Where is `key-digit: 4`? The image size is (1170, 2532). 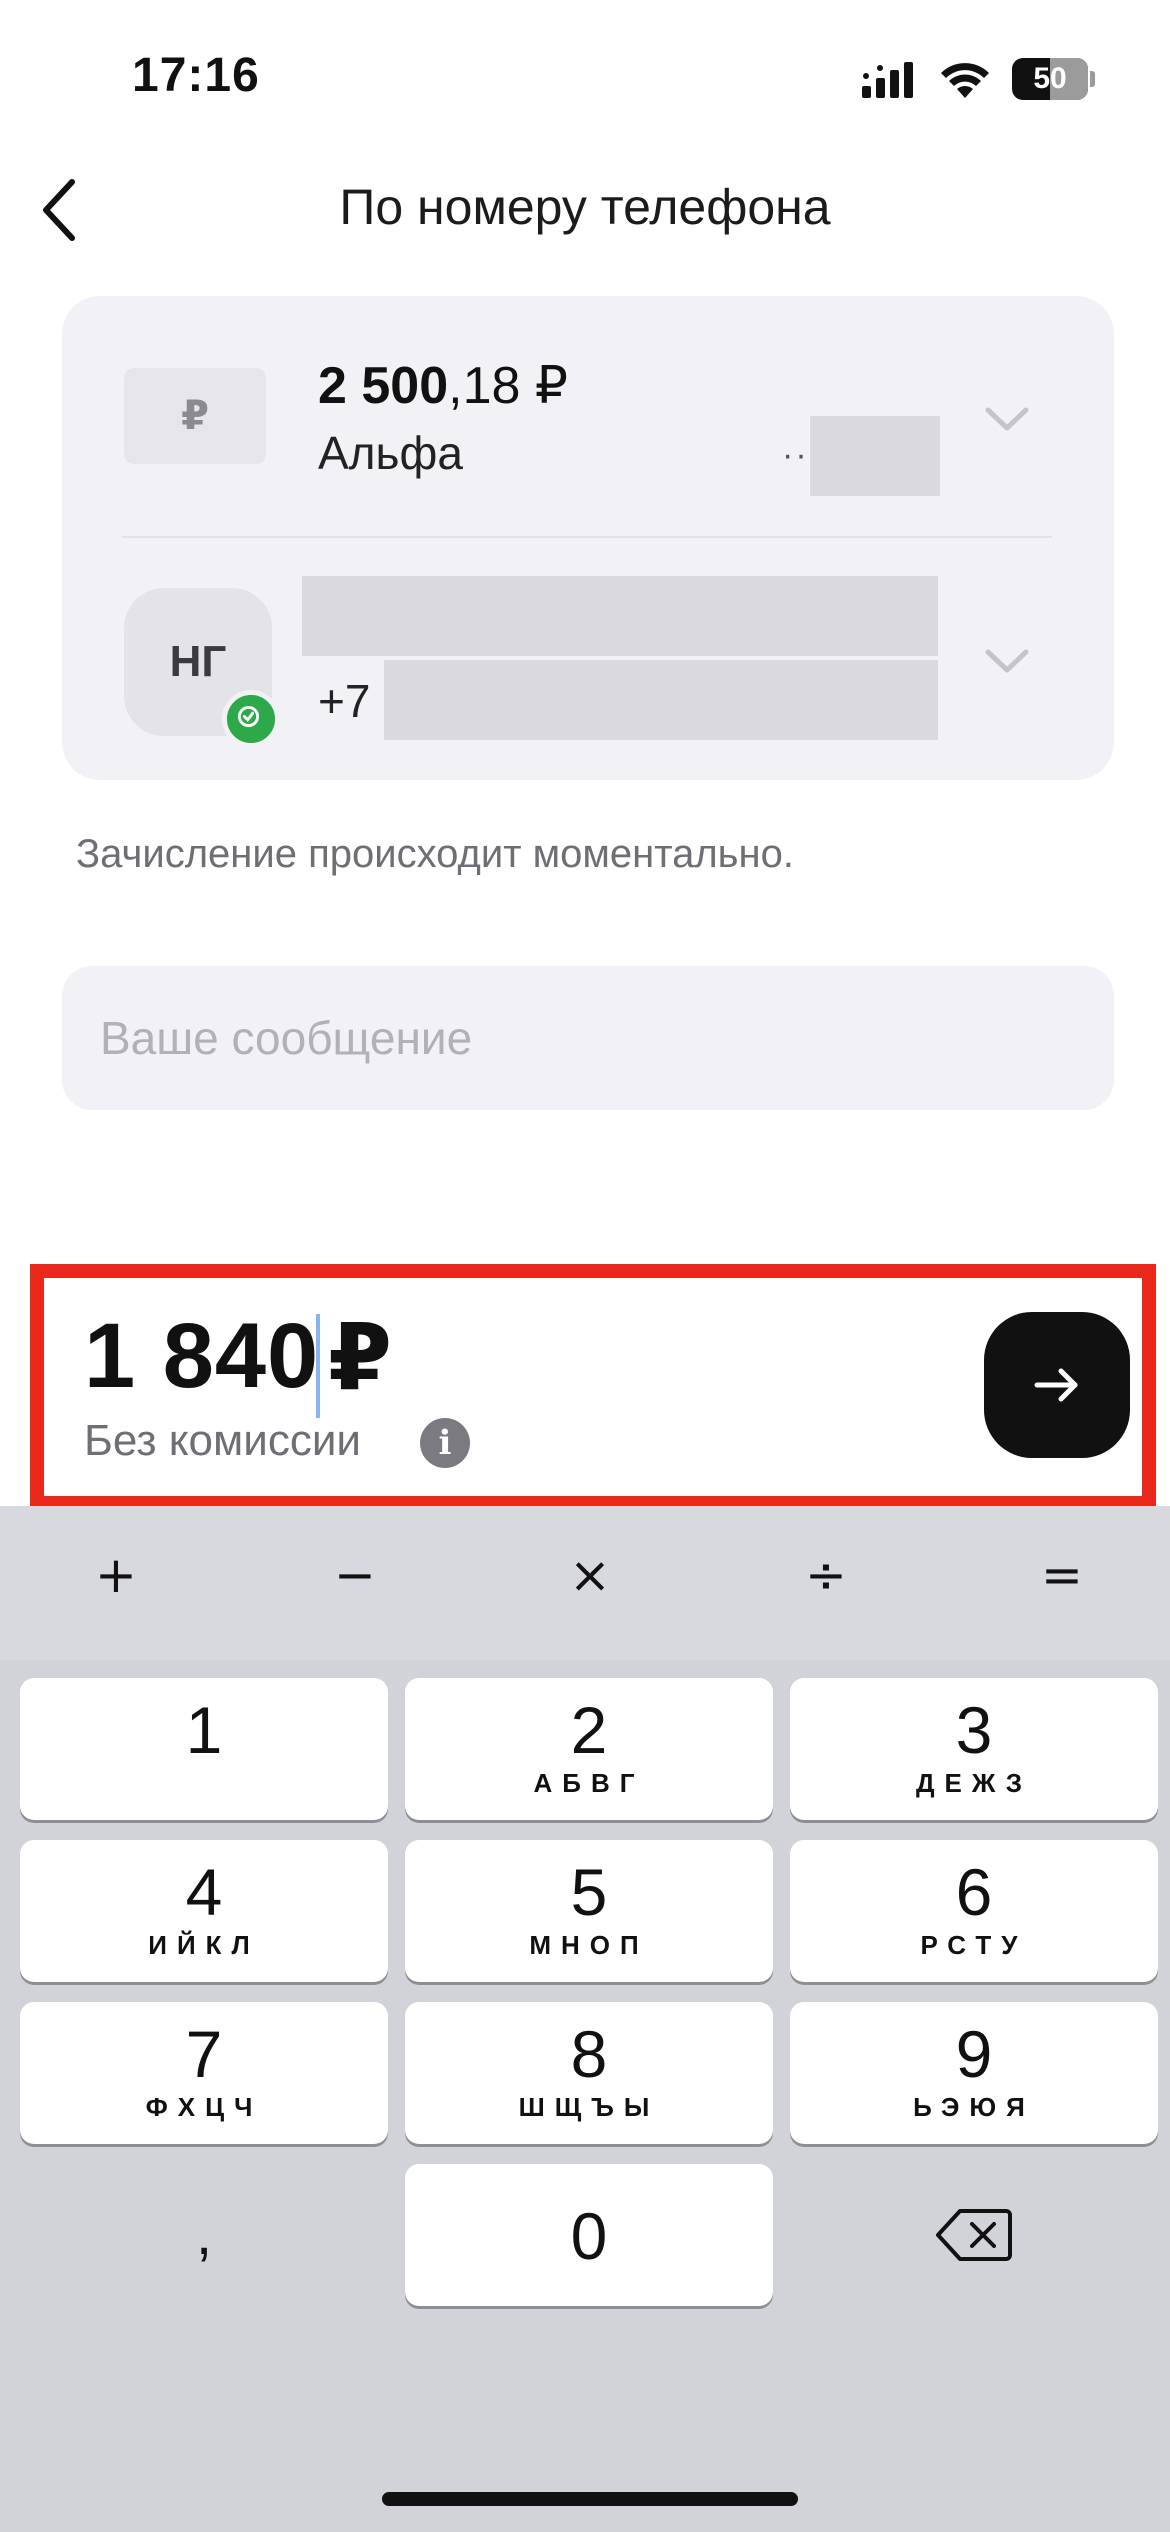 key-digit: 4 is located at coordinates (204, 1892).